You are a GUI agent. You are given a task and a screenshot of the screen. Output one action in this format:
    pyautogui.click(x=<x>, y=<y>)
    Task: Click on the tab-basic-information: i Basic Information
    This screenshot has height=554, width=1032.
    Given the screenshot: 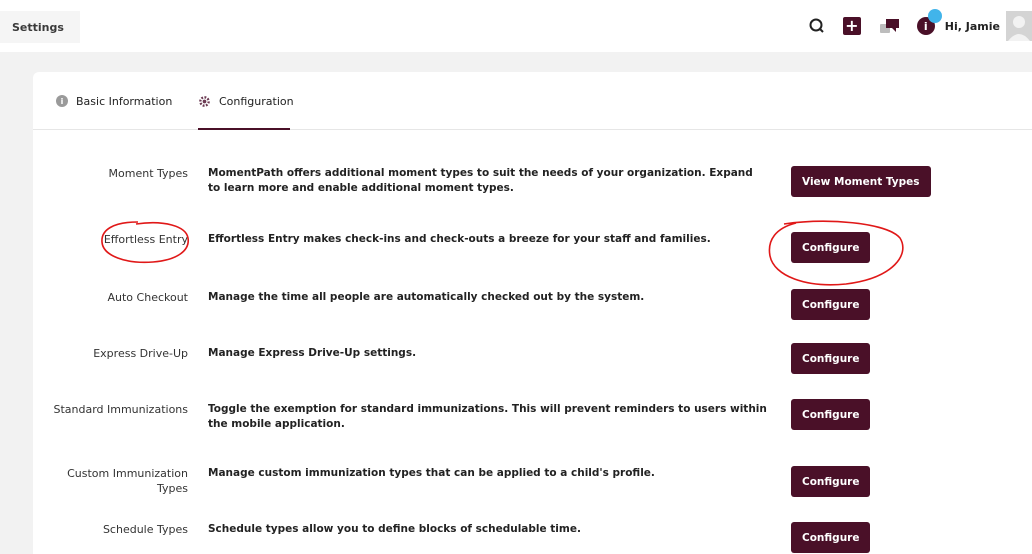 What is the action you would take?
    pyautogui.click(x=114, y=101)
    